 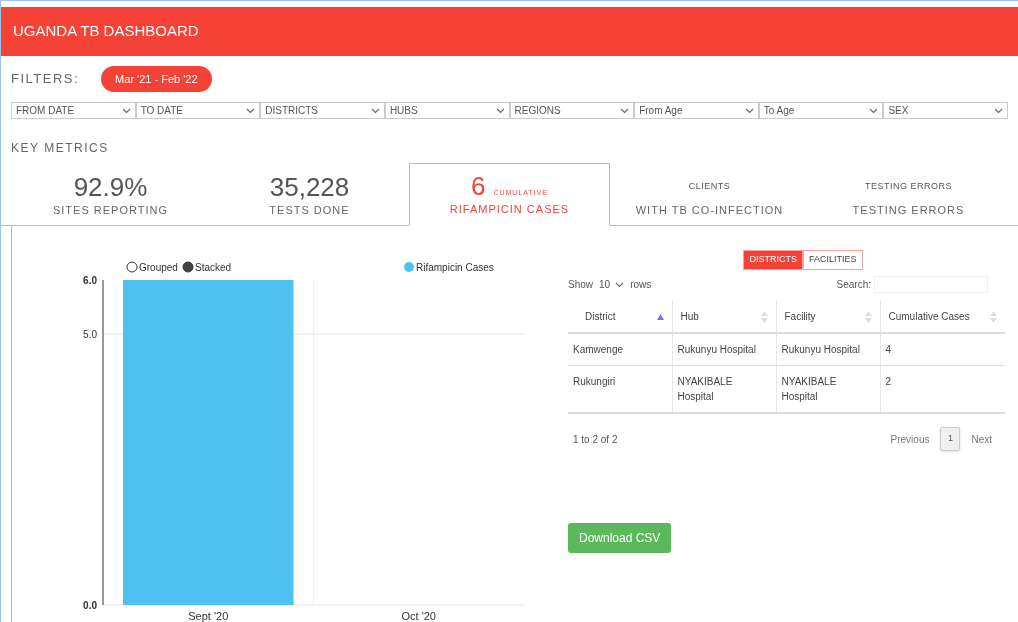 What do you see at coordinates (908, 210) in the screenshot?
I see `metric-label: TESTING ERRORS` at bounding box center [908, 210].